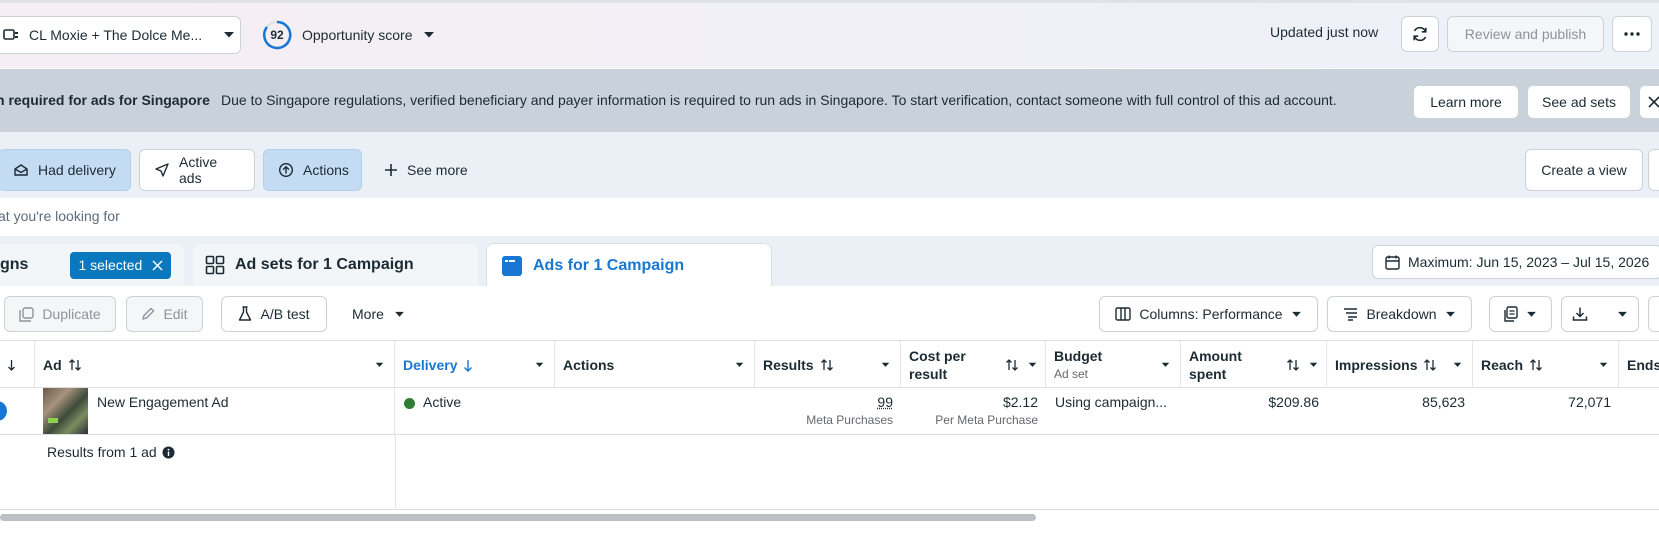  Describe the element at coordinates (1600, 314) in the screenshot. I see `export-dropdown` at that location.